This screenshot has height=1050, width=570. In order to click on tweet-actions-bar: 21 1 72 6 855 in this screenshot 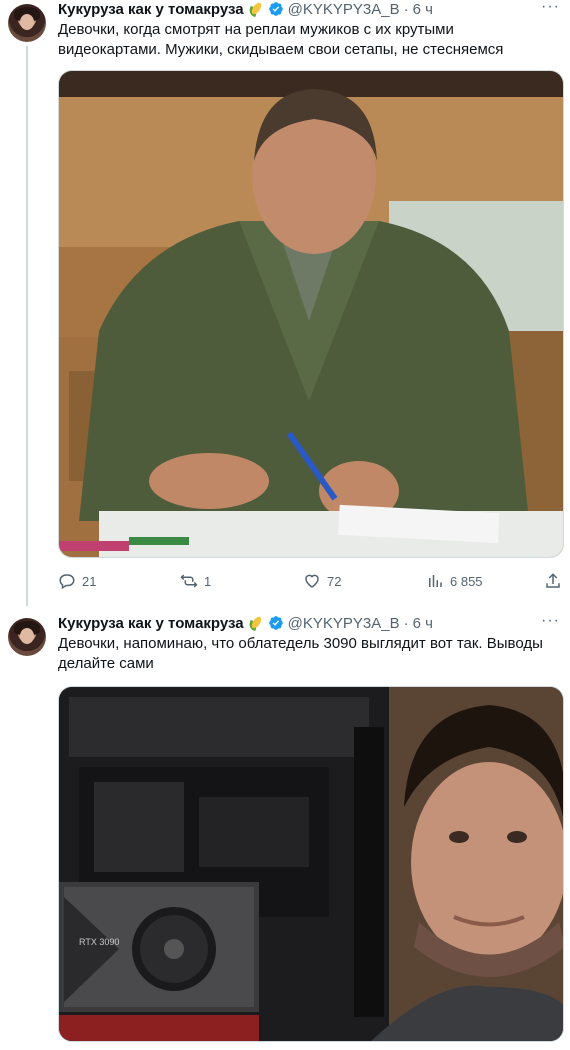, I will do `click(311, 582)`.